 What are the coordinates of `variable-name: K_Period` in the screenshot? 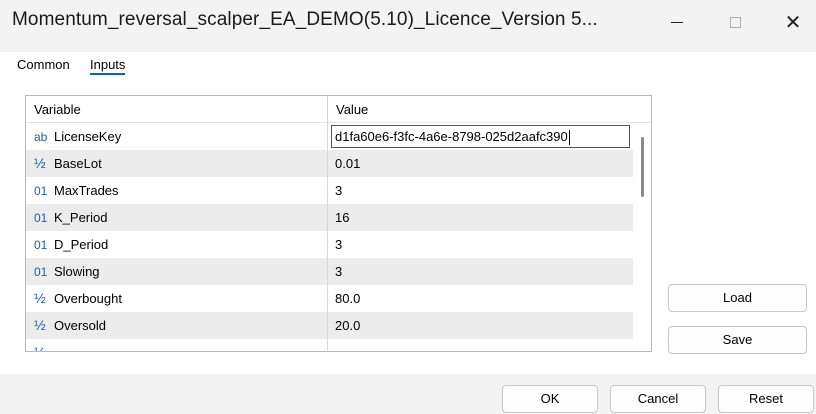 It's located at (81, 217).